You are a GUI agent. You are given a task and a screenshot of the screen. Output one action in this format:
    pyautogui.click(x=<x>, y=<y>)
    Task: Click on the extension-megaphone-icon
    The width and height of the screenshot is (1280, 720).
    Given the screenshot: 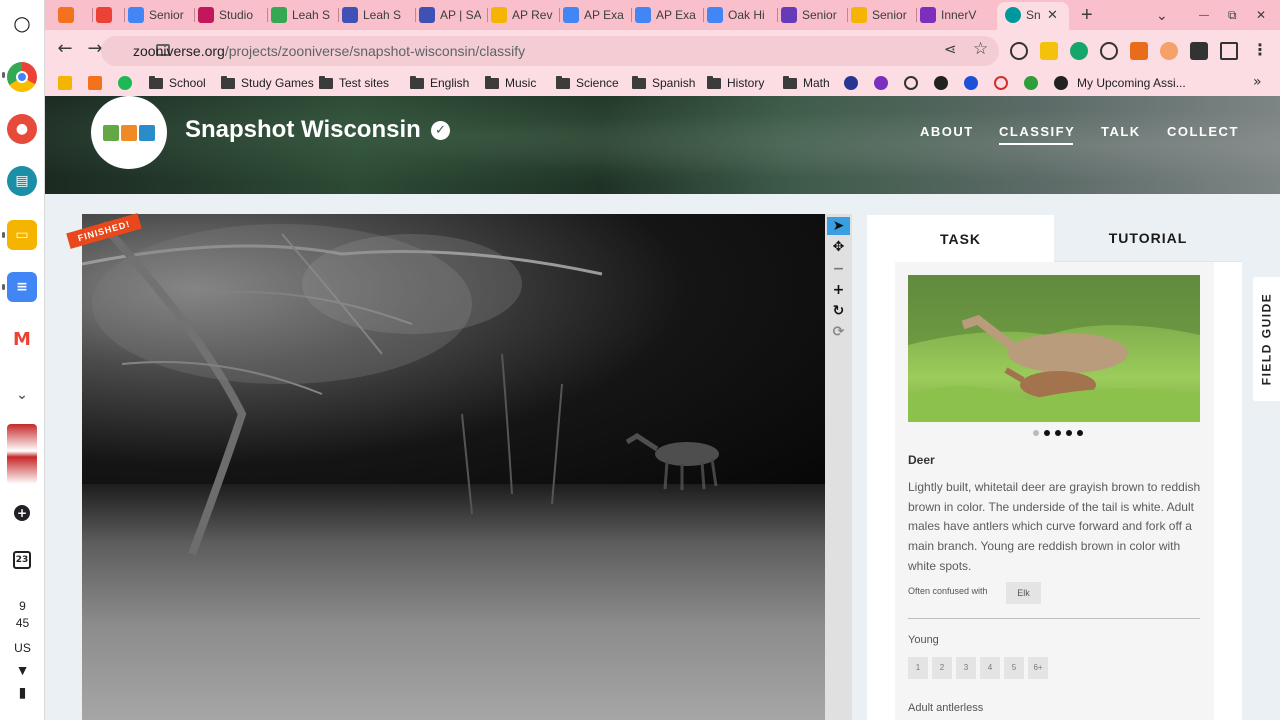 What is the action you would take?
    pyautogui.click(x=1139, y=51)
    